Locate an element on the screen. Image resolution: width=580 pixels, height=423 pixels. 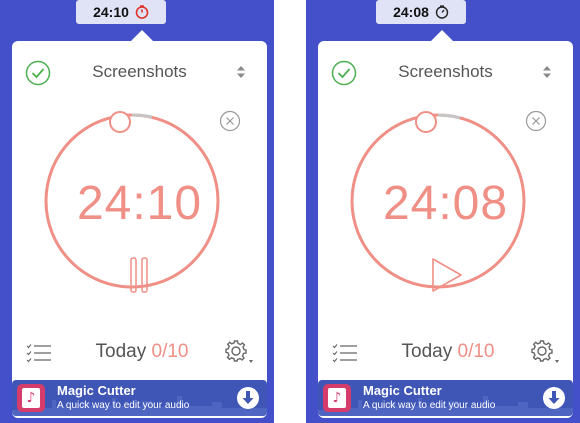
menubar-timer: 24:10 is located at coordinates (121, 12).